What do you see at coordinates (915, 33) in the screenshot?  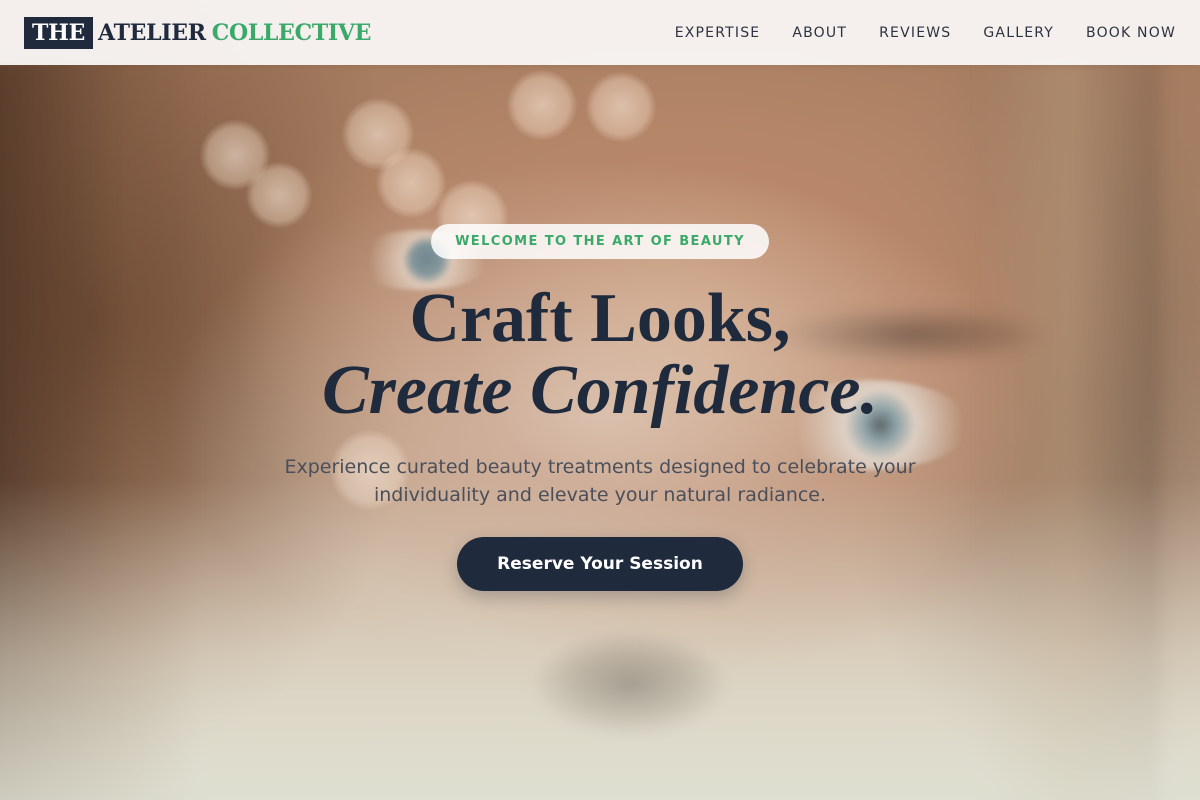 I see `nav-link-reviews: REVIEWS` at bounding box center [915, 33].